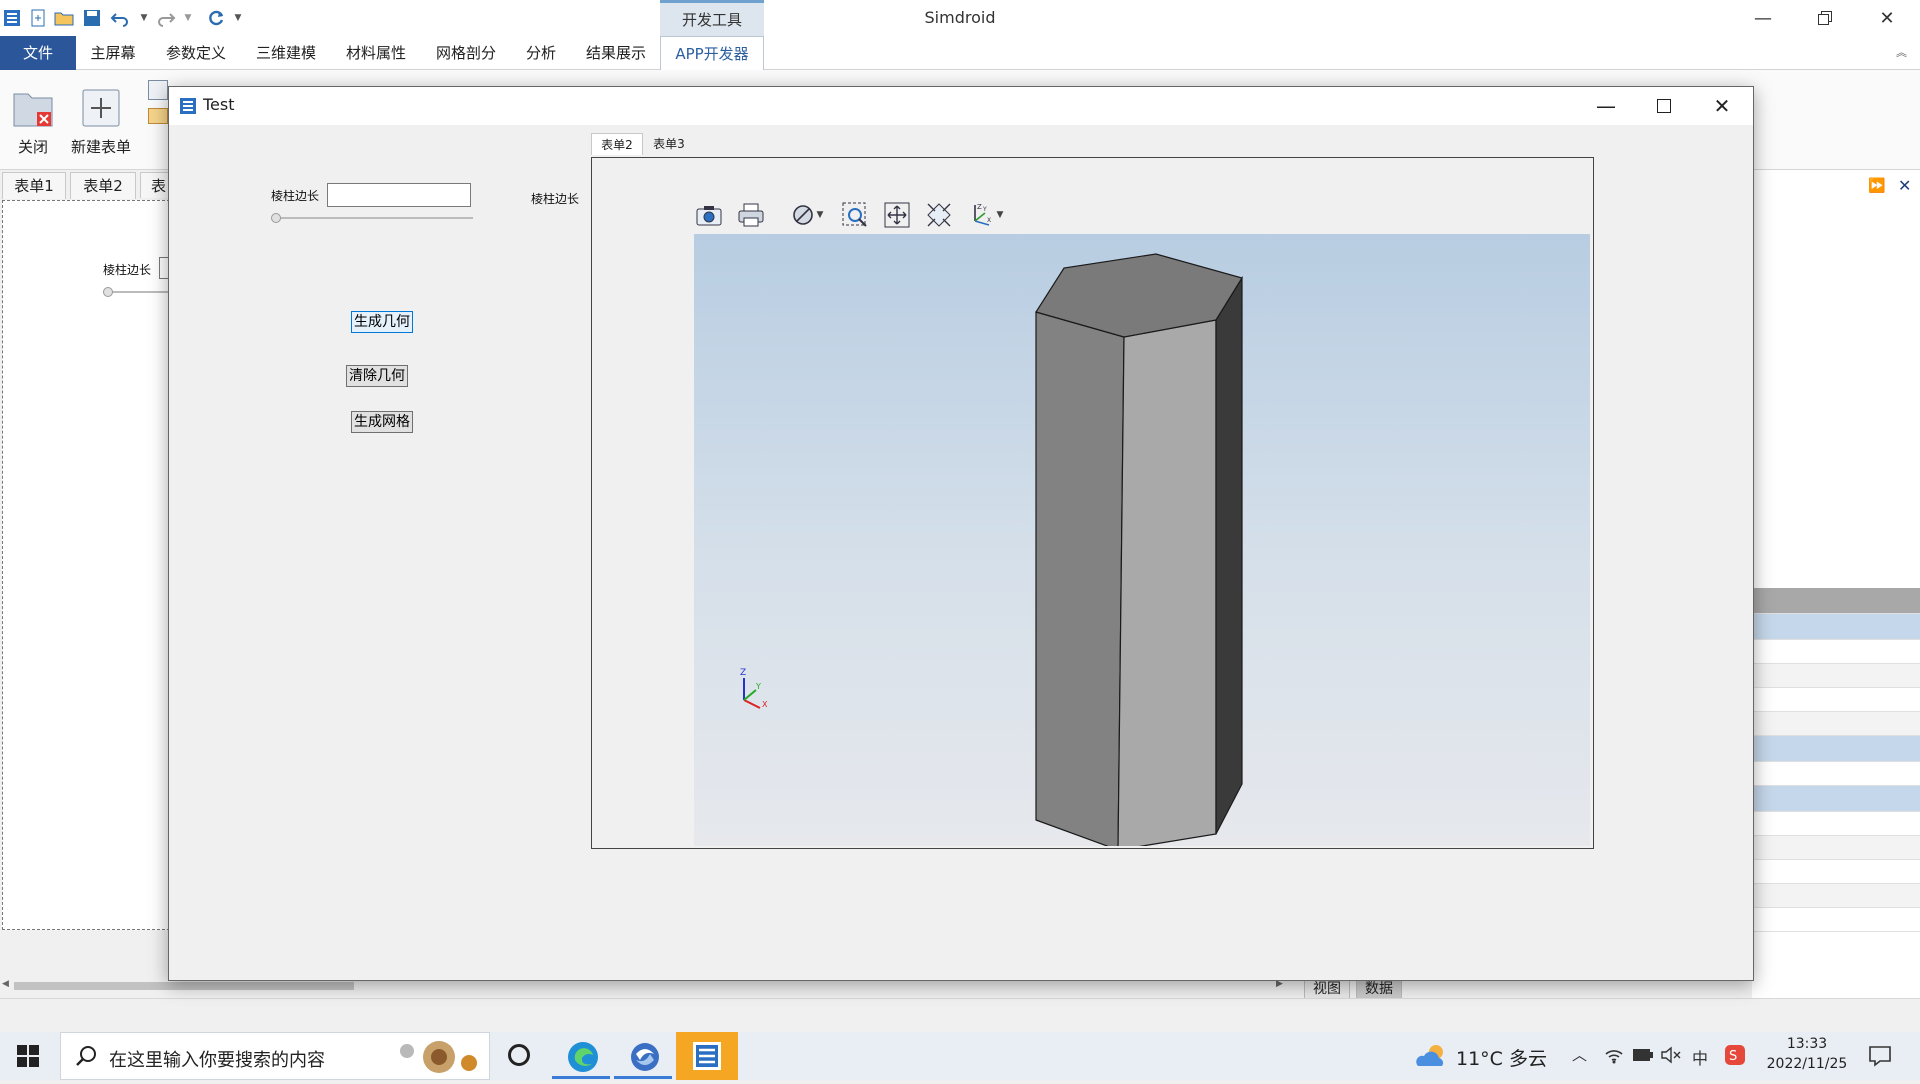 Image resolution: width=1920 pixels, height=1084 pixels. What do you see at coordinates (399, 195) in the screenshot?
I see `edge-length-input` at bounding box center [399, 195].